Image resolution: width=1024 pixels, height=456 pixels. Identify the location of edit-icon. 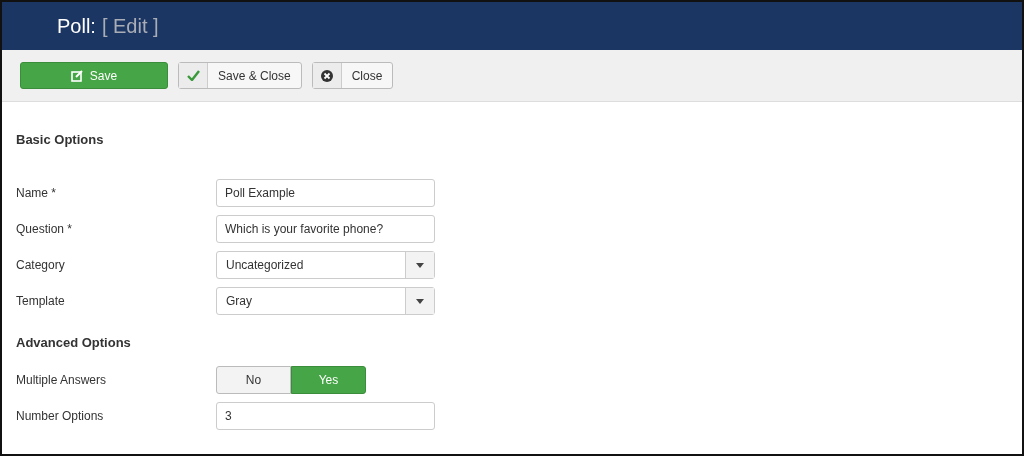
(76, 75).